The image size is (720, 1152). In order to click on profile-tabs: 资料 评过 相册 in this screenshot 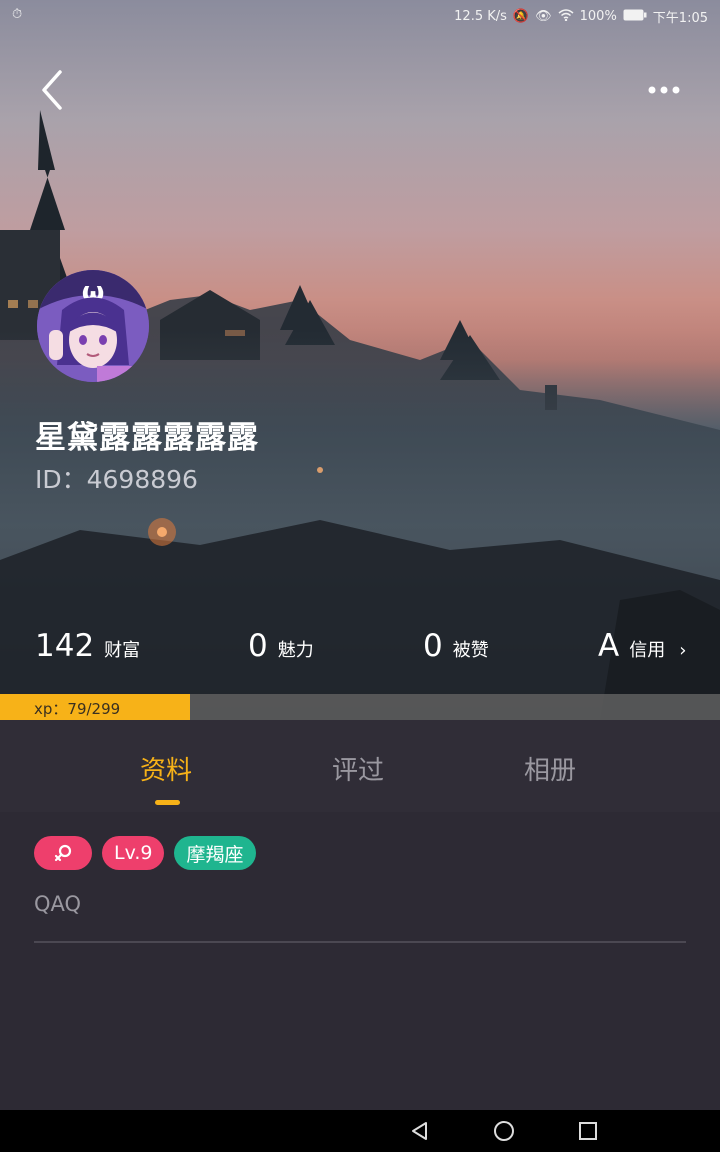, I will do `click(360, 766)`.